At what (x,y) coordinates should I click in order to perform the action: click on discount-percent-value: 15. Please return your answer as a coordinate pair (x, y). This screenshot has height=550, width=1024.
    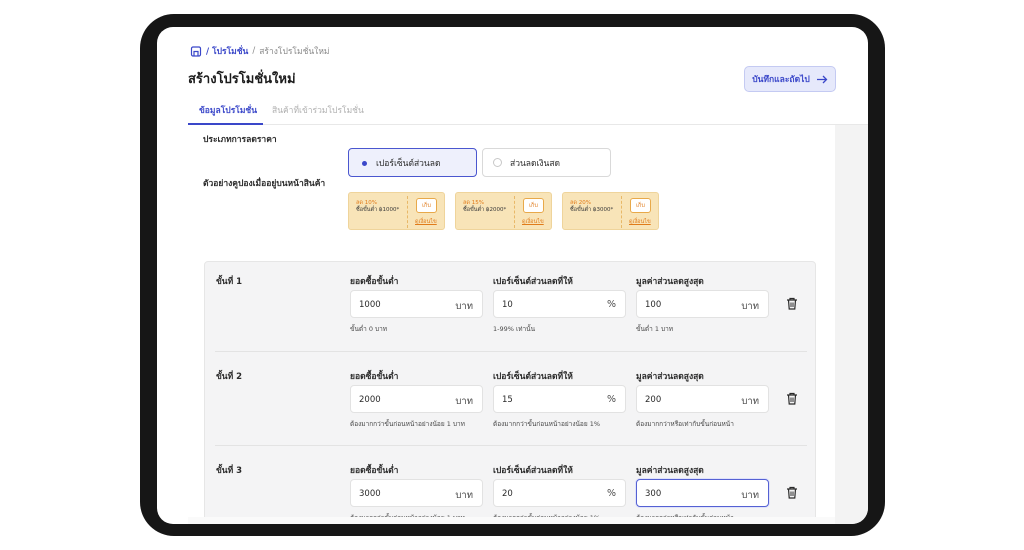
    Looking at the image, I should click on (507, 400).